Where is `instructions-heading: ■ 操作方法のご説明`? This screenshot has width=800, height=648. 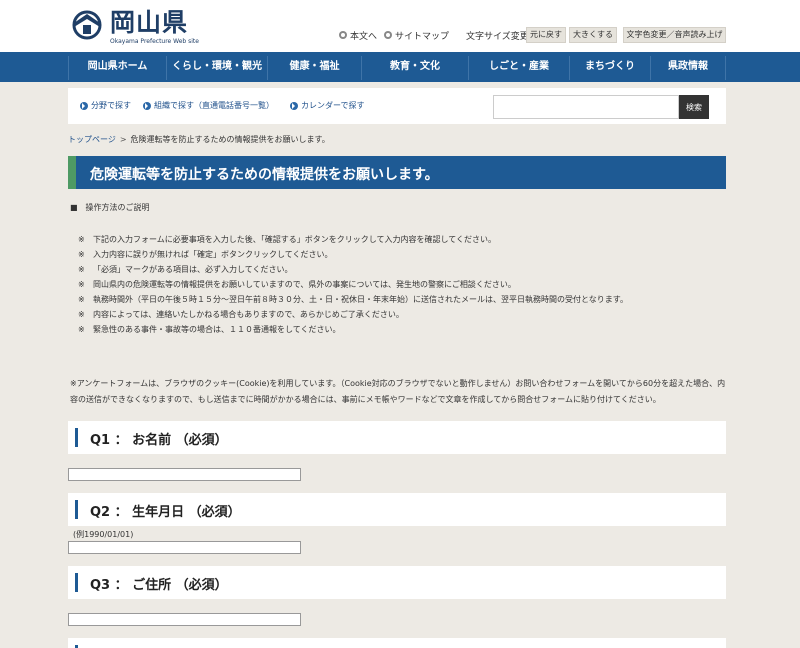
instructions-heading: ■ 操作方法のご説明 is located at coordinates (110, 207).